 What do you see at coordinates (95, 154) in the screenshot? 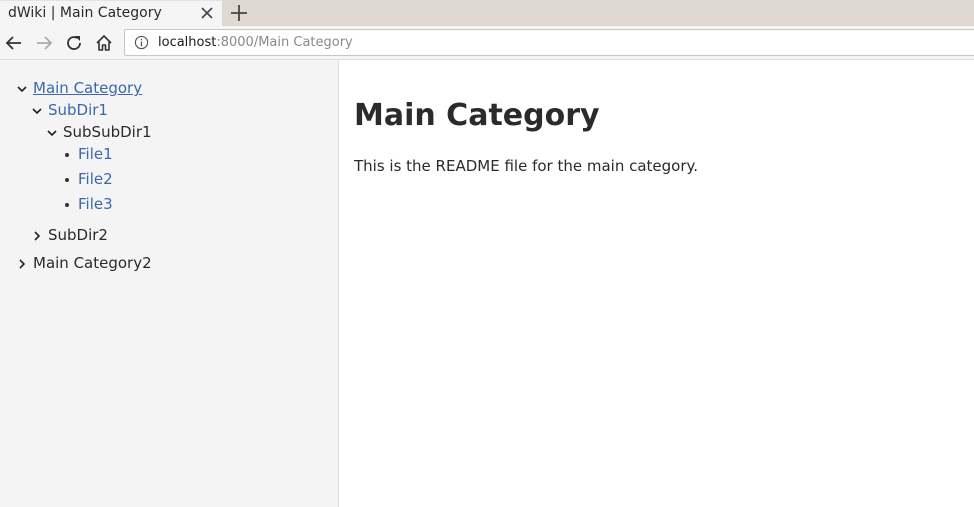
I see `tree-item-file1: File1` at bounding box center [95, 154].